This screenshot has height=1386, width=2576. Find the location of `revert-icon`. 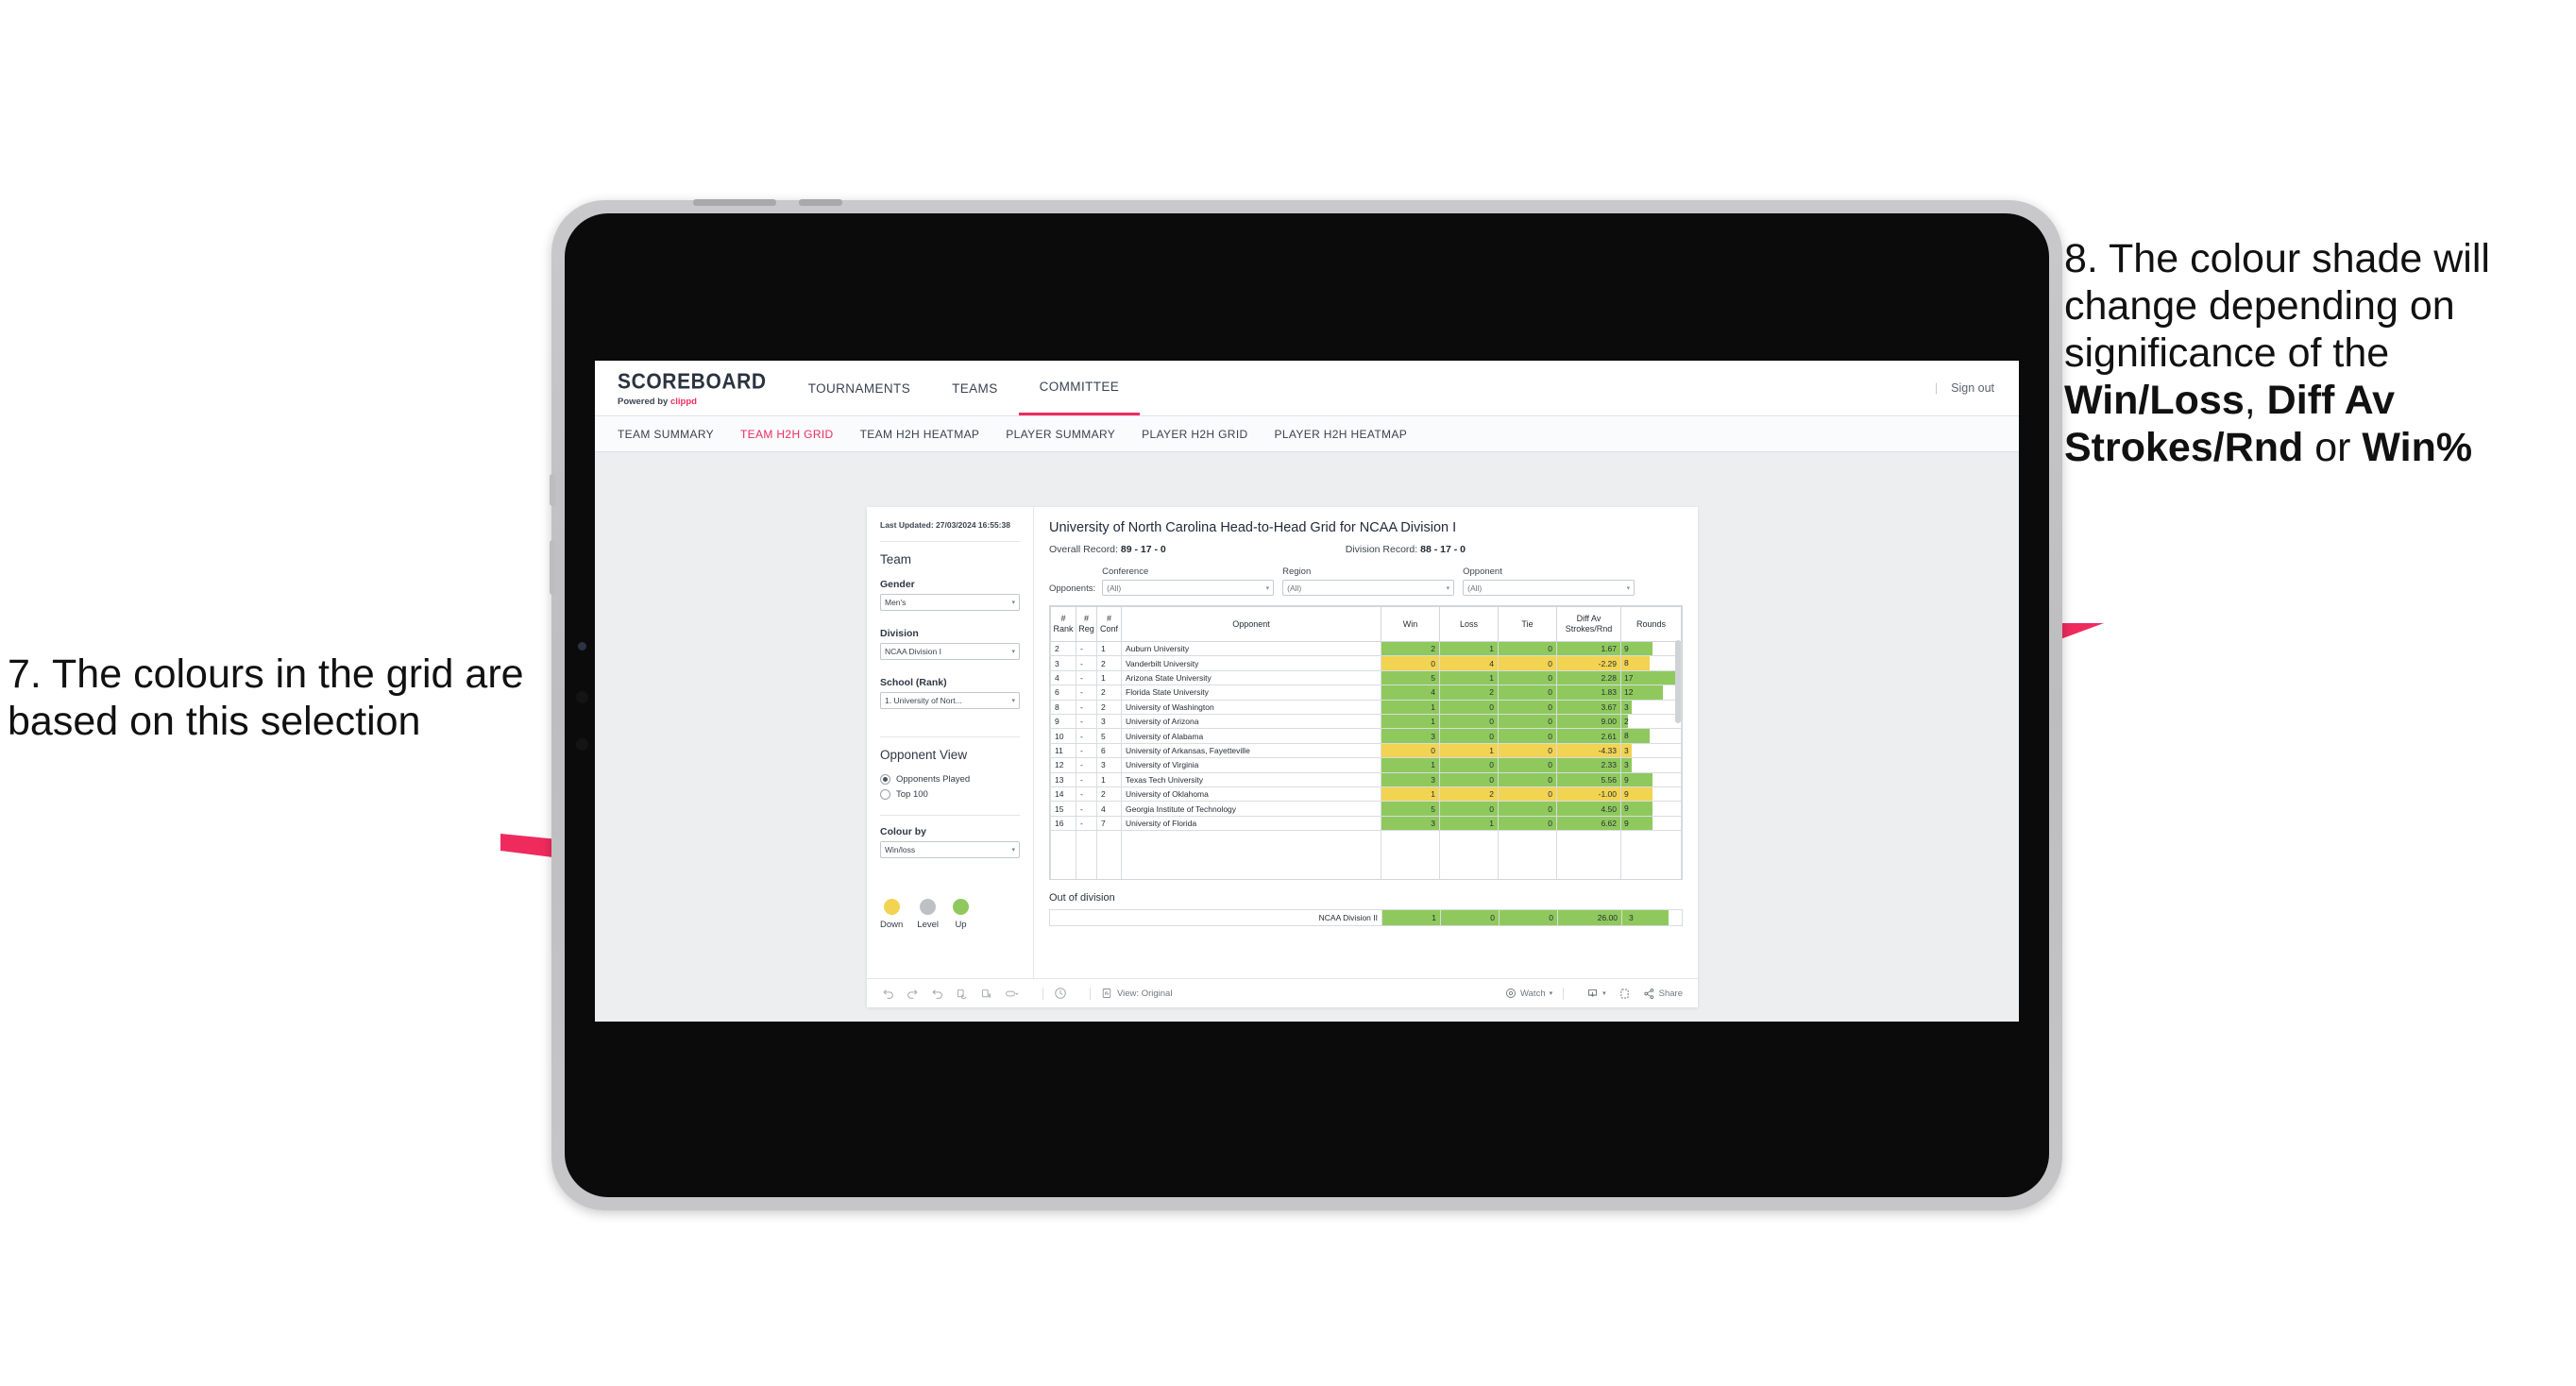

revert-icon is located at coordinates (937, 994).